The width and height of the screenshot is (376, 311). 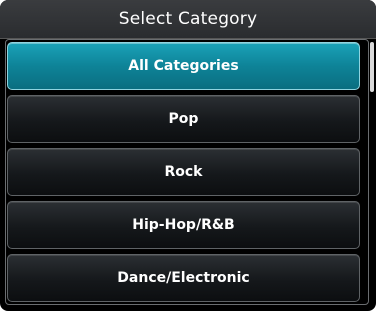 I want to click on category-label: Dance/Electronic, so click(x=183, y=278).